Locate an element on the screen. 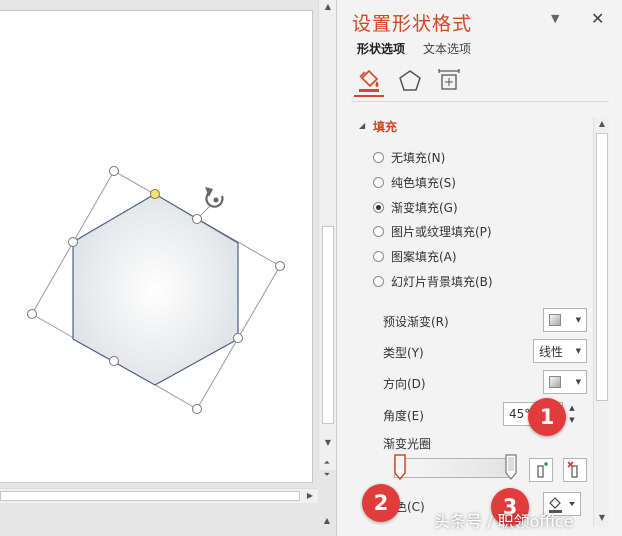 The height and width of the screenshot is (536, 622). radio-pattern-fill: 图案填充(A) is located at coordinates (415, 256).